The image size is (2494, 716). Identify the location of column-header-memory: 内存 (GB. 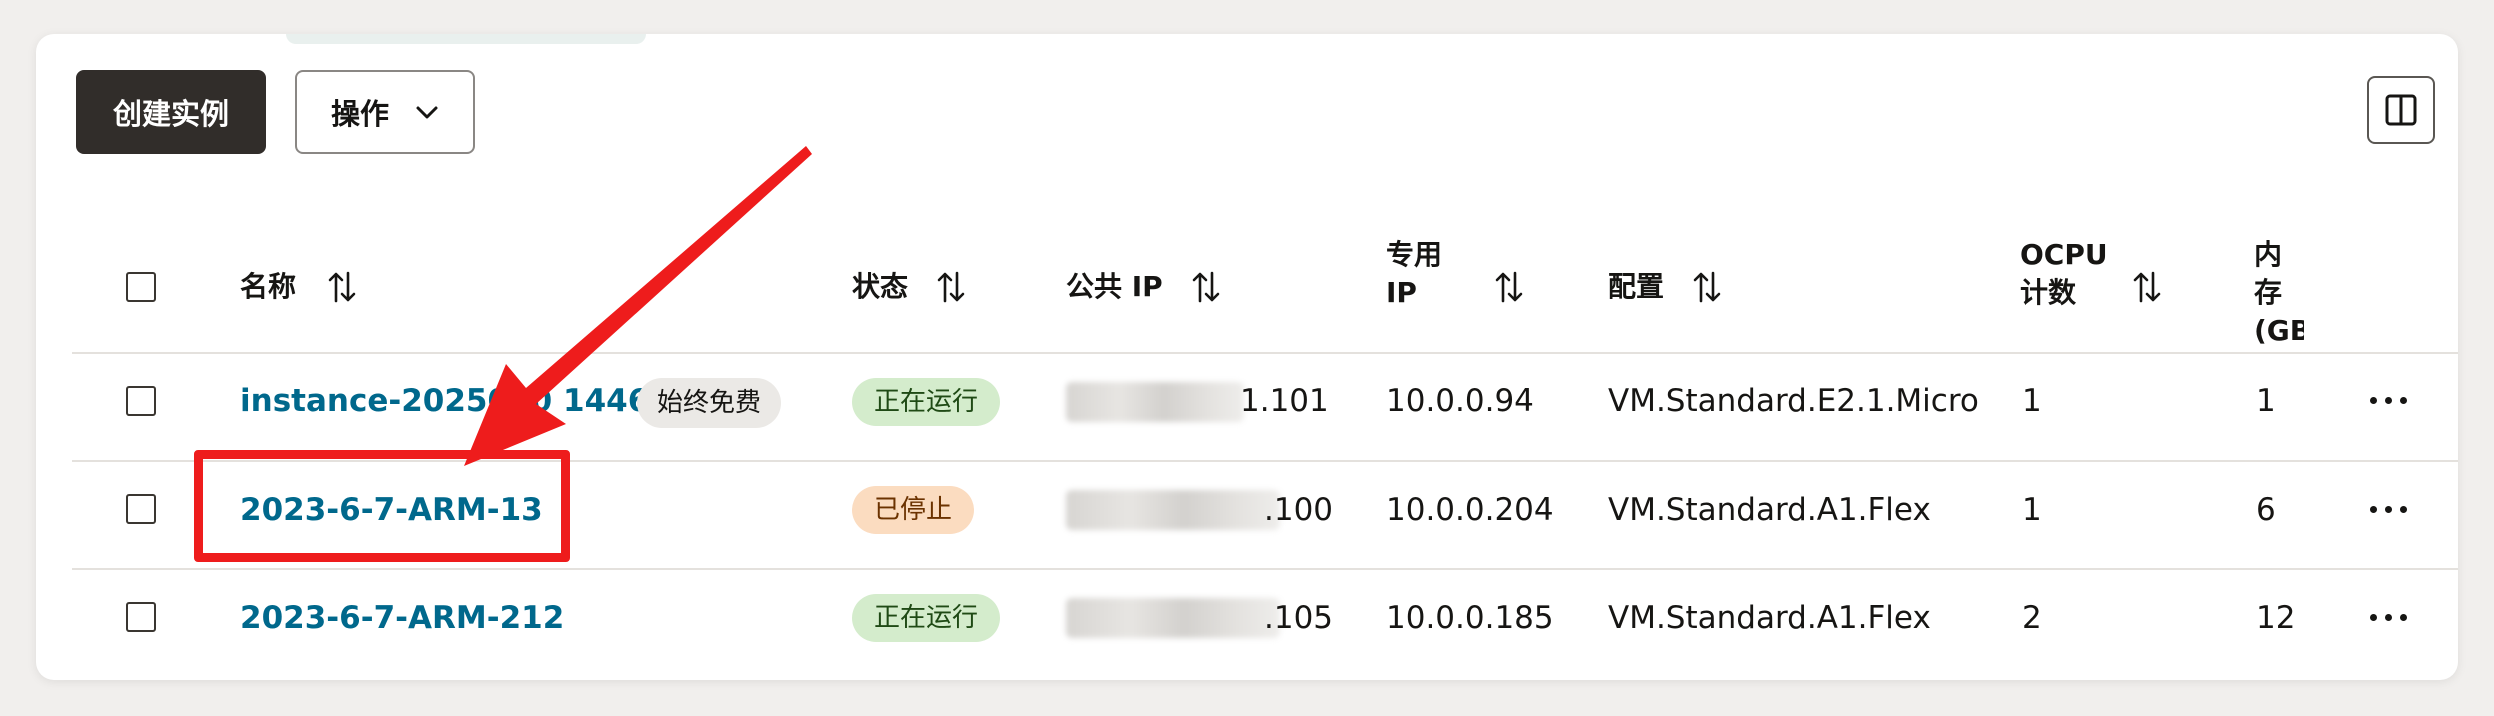
(2279, 293).